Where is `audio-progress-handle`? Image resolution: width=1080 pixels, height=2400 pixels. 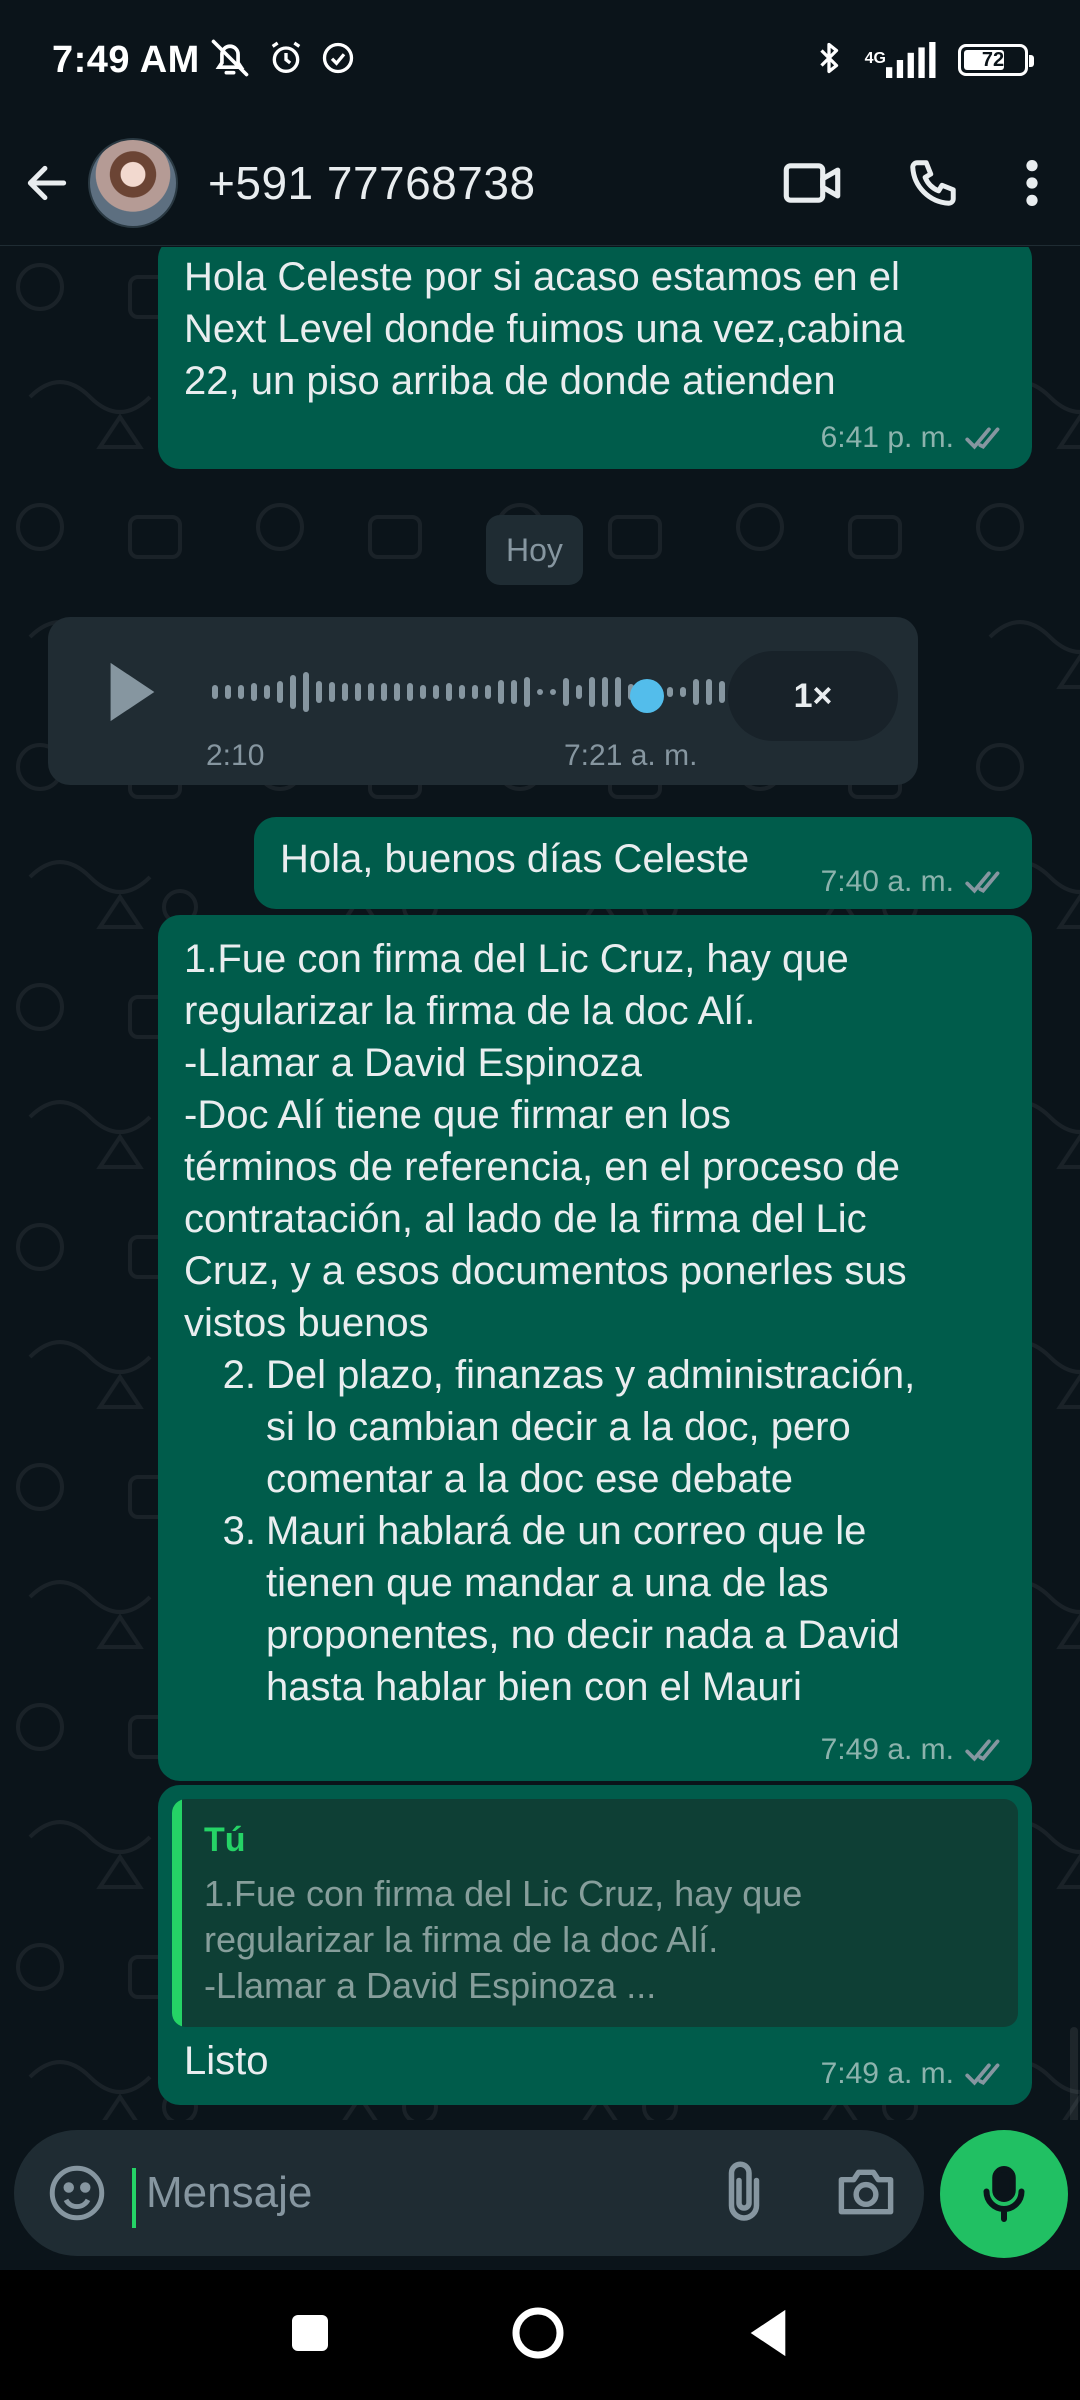 audio-progress-handle is located at coordinates (647, 696).